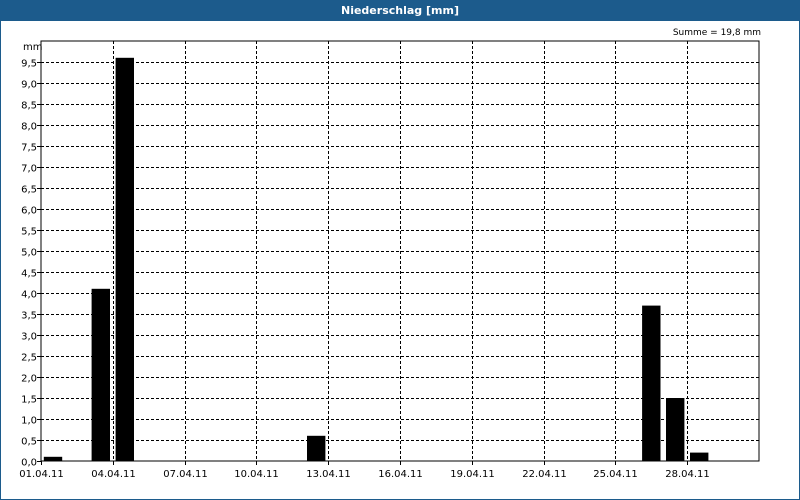 The width and height of the screenshot is (800, 500). I want to click on y-tick-label: 4,0, so click(29, 295).